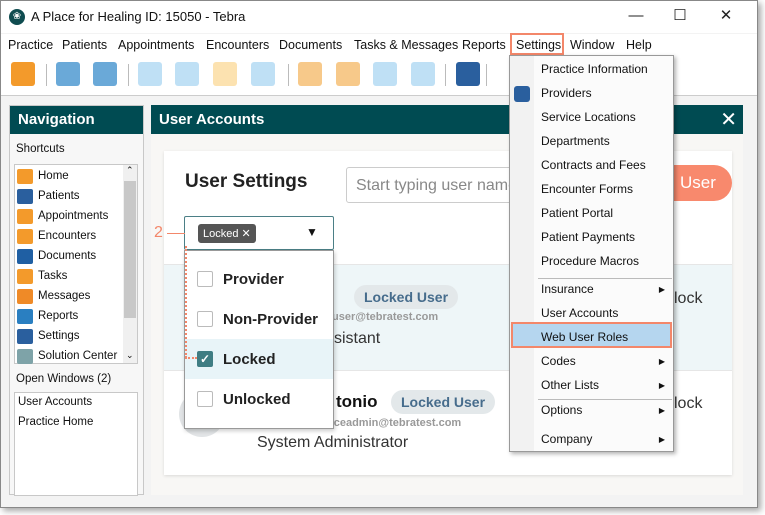 The image size is (765, 515). I want to click on shortcut-label: Tasks, so click(53, 276).